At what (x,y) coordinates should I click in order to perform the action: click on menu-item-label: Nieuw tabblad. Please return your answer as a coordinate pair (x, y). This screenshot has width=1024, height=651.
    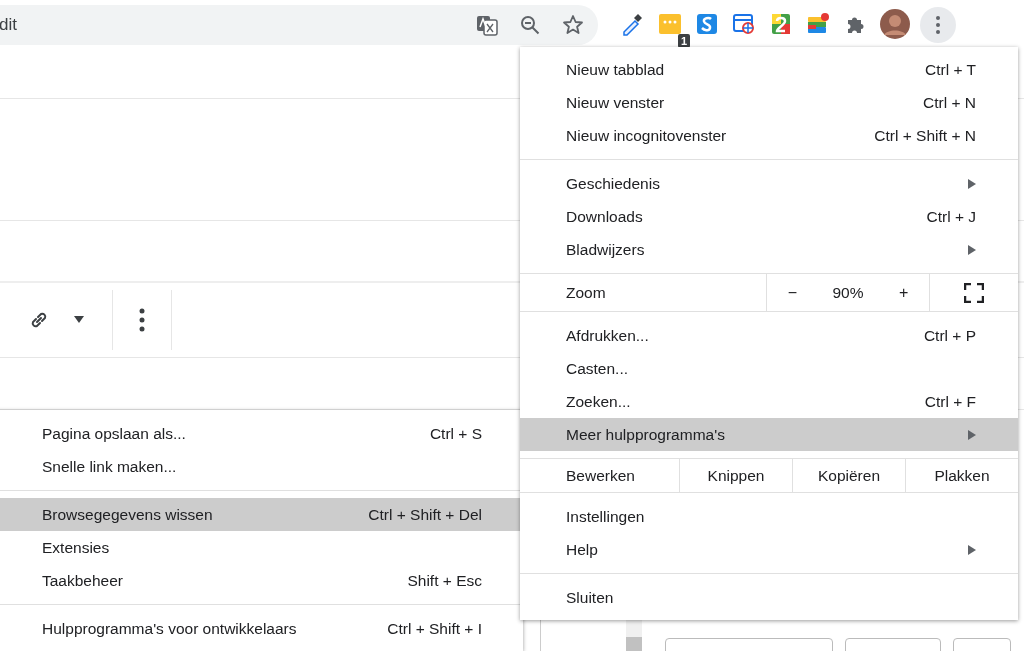
    Looking at the image, I should click on (616, 69).